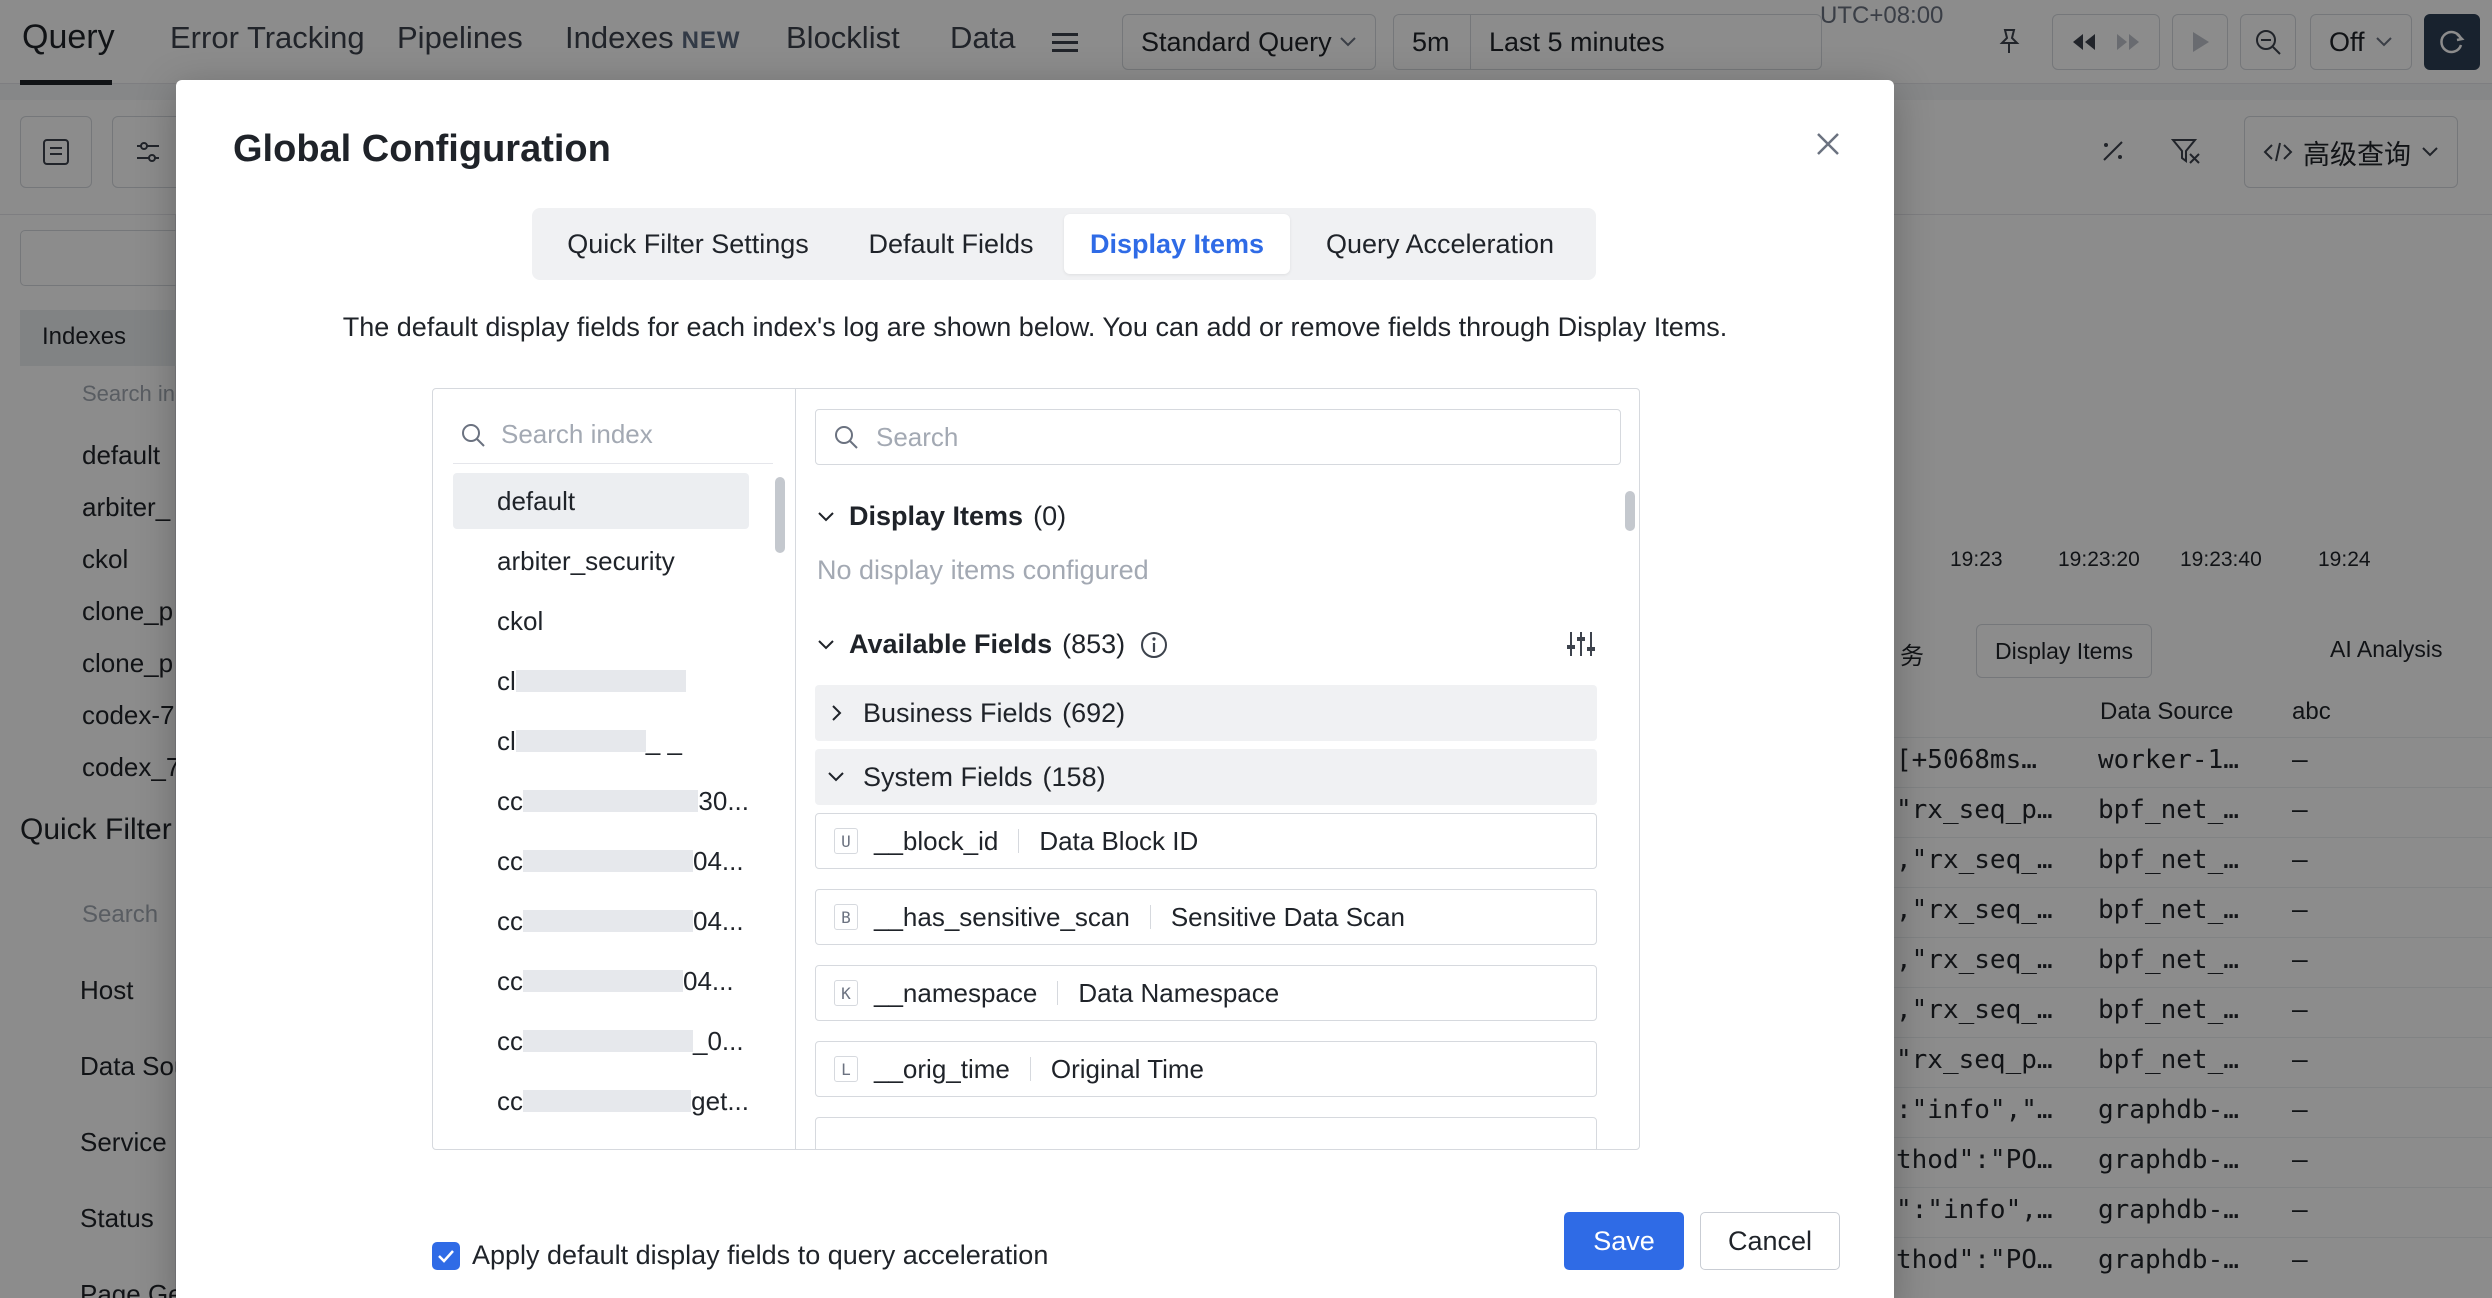  I want to click on available-field-item: L __orig_time Original Time, so click(1206, 1069).